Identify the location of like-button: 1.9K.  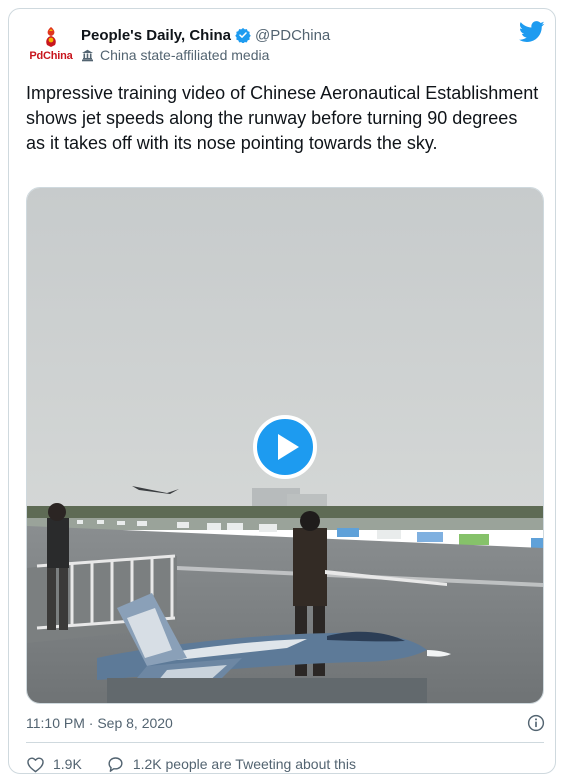
(54, 764).